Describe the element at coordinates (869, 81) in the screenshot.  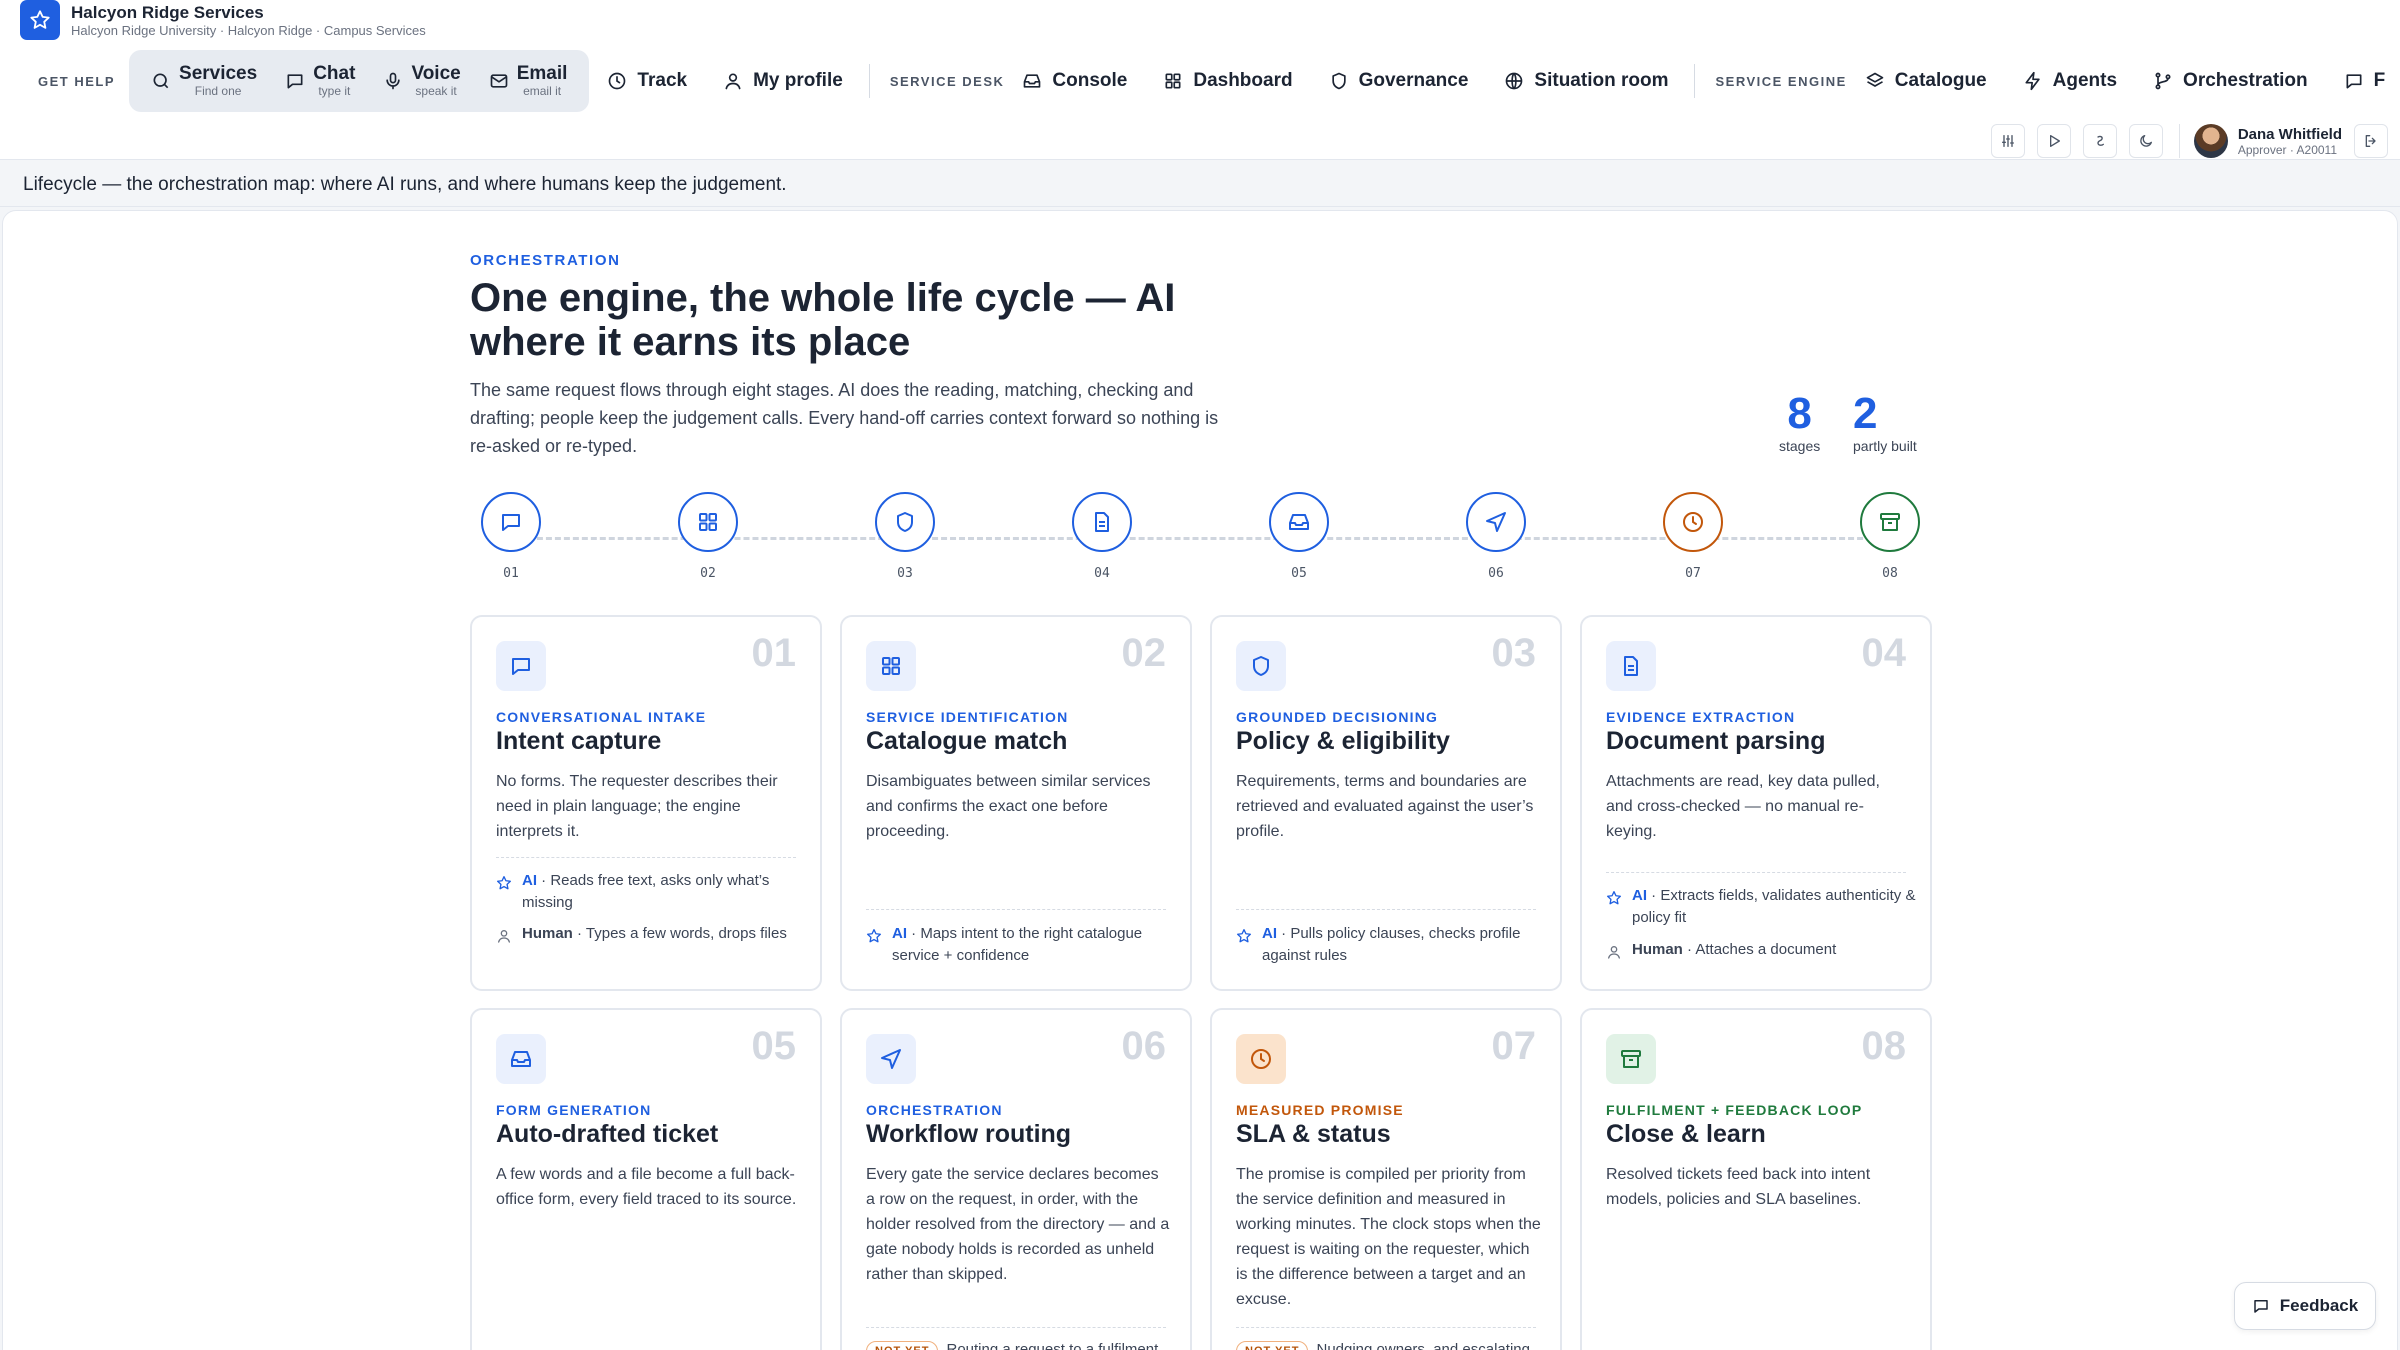
I see `nav-divider` at that location.